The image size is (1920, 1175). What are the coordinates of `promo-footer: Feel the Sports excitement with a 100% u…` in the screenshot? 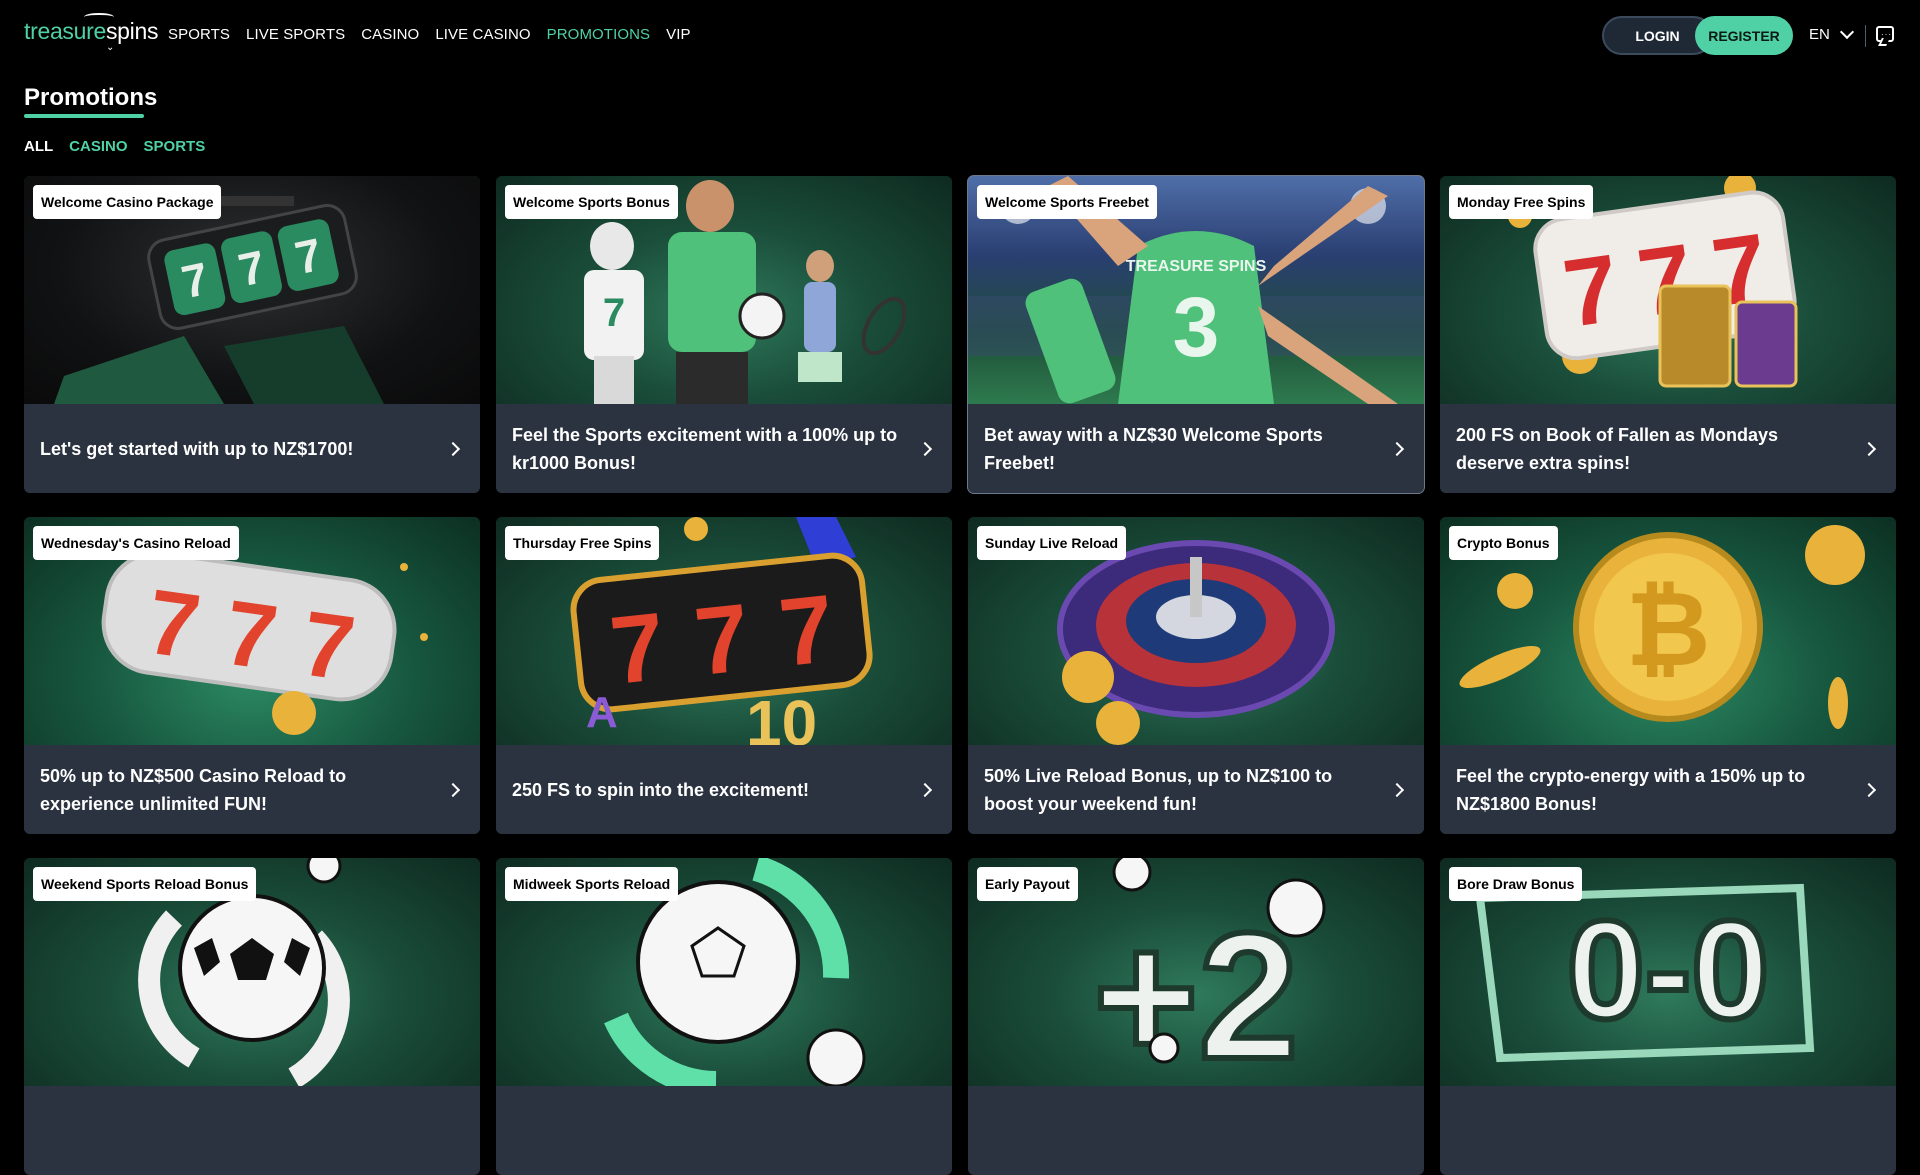 It's located at (724, 448).